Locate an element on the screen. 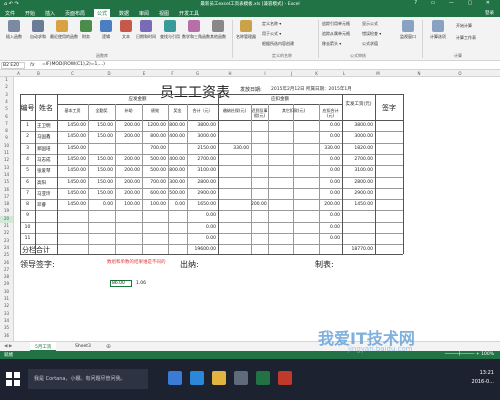 This screenshot has width=500, height=400. row-header: 36 is located at coordinates (6, 336).